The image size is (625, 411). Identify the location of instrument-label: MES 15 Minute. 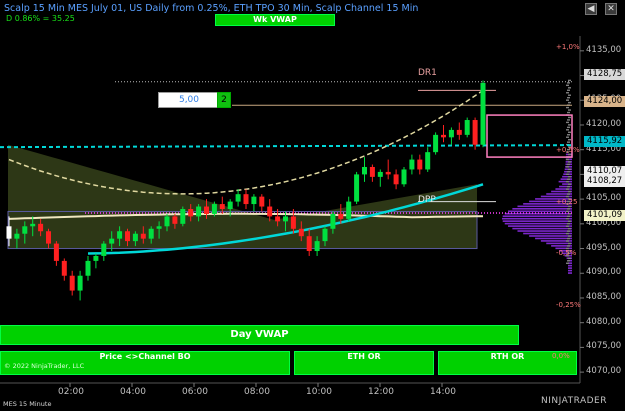
(27, 404).